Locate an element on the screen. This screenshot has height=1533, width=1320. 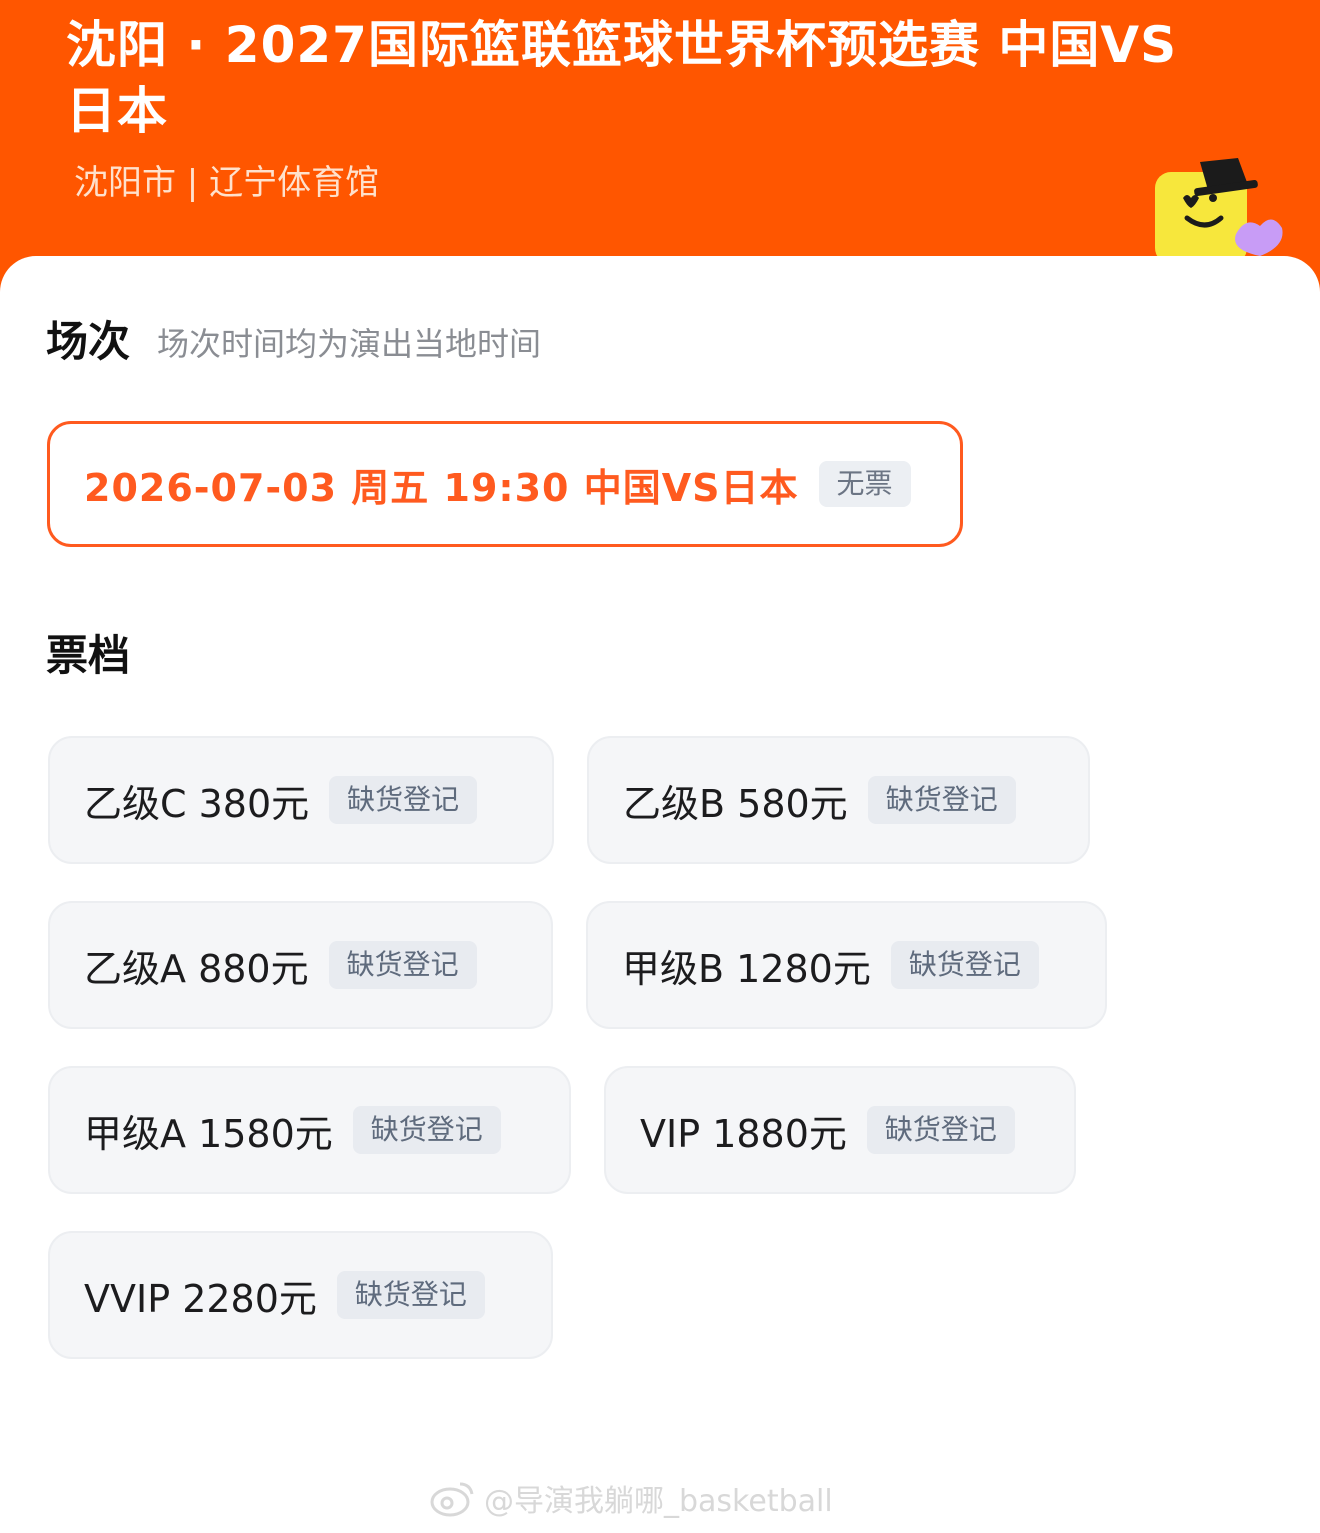
tier-section-title: 票档 is located at coordinates (88, 655).